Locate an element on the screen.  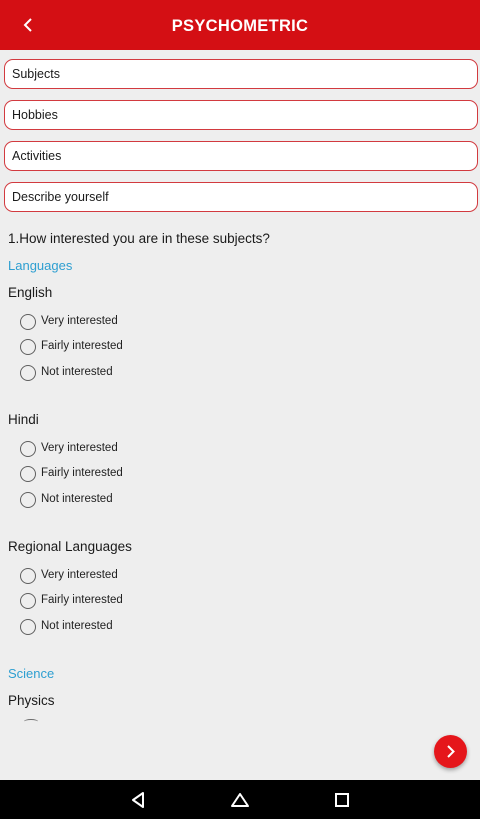
nav-recents-button is located at coordinates (342, 800).